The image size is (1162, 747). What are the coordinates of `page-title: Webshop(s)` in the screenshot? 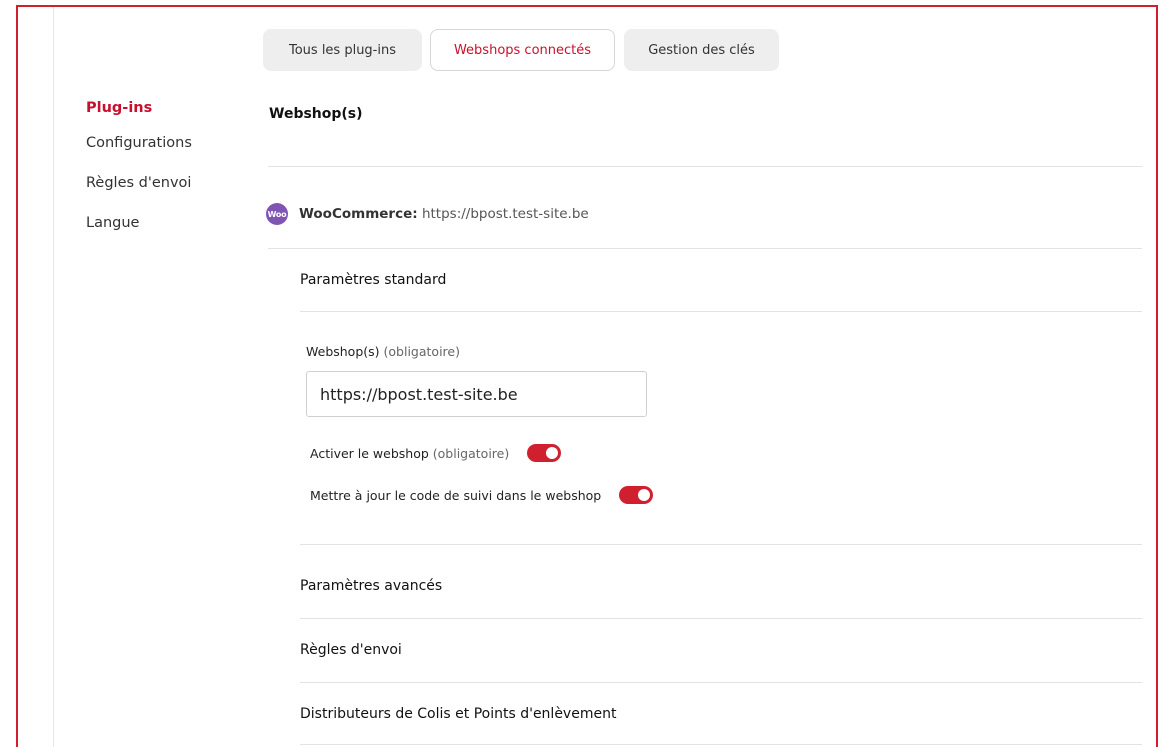 It's located at (316, 114).